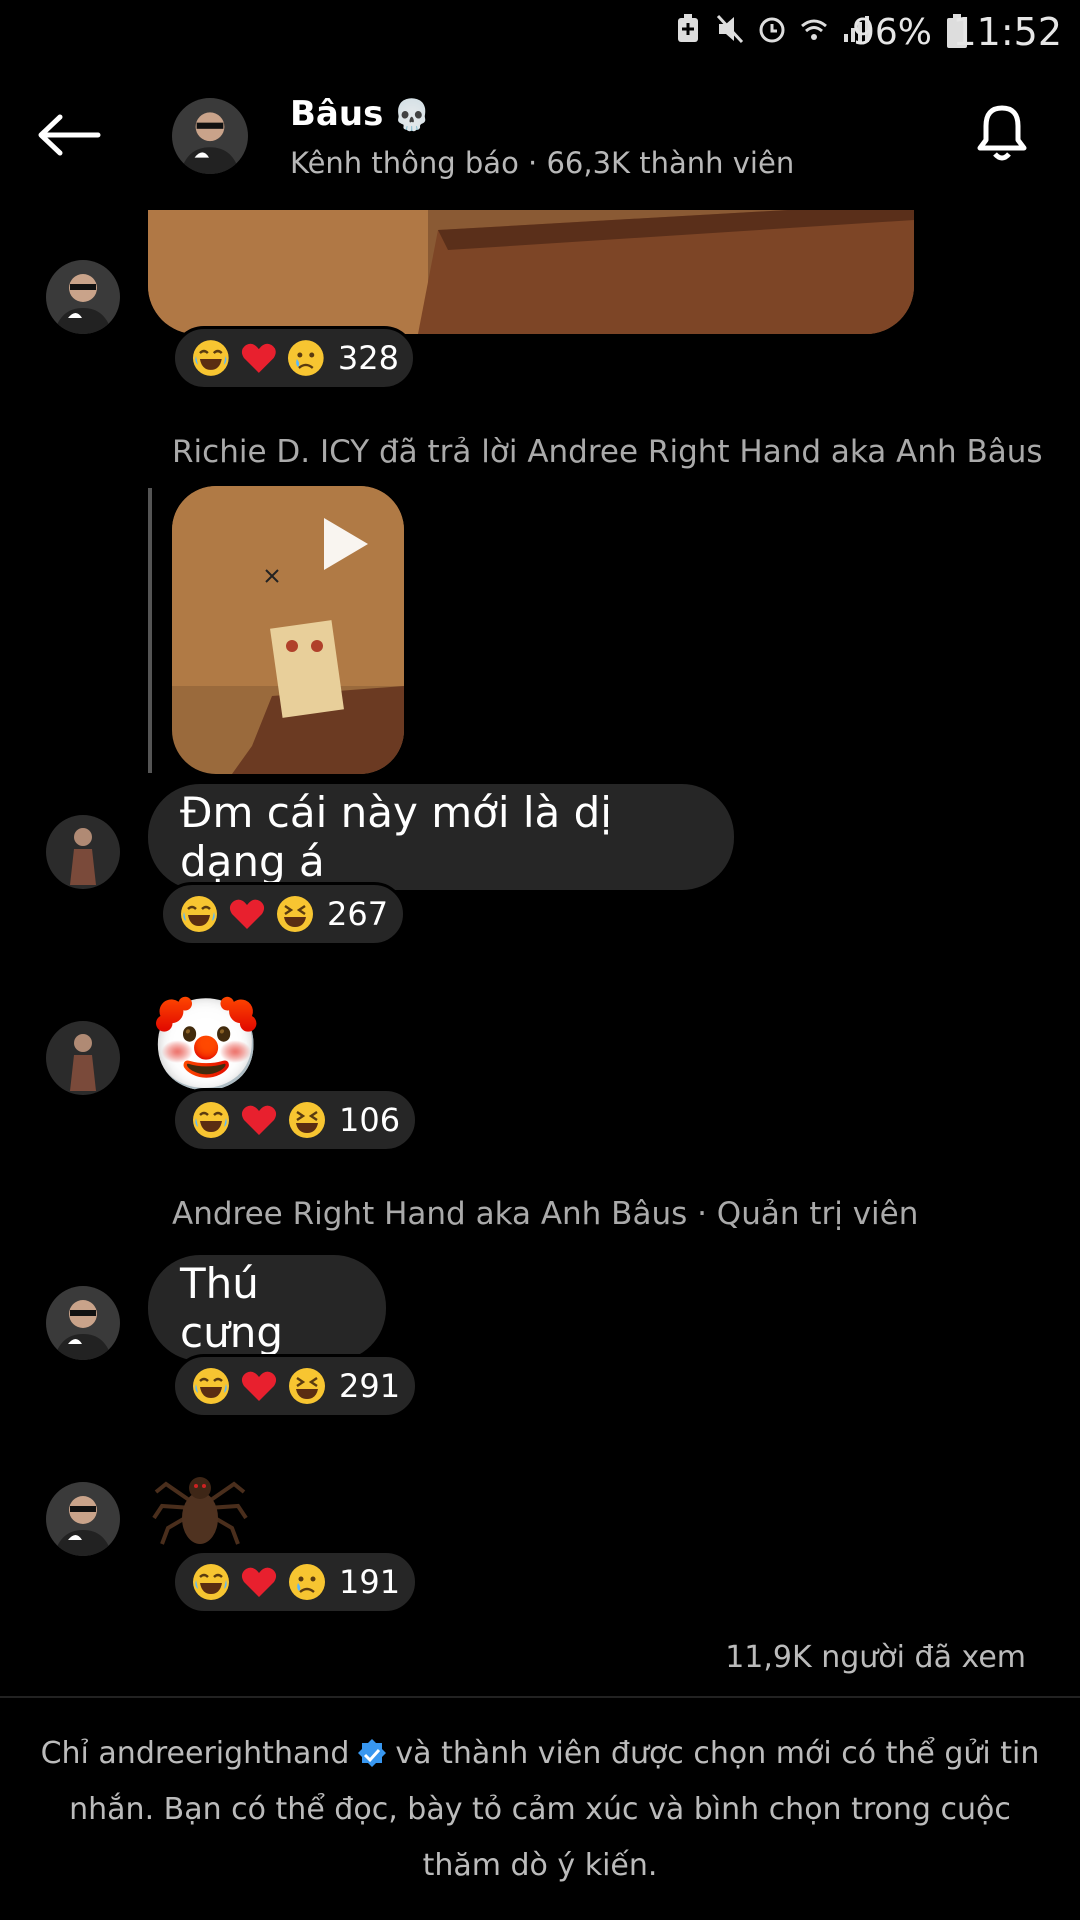  Describe the element at coordinates (540, 32) in the screenshot. I see `status-bar: 96% 11:52` at that location.